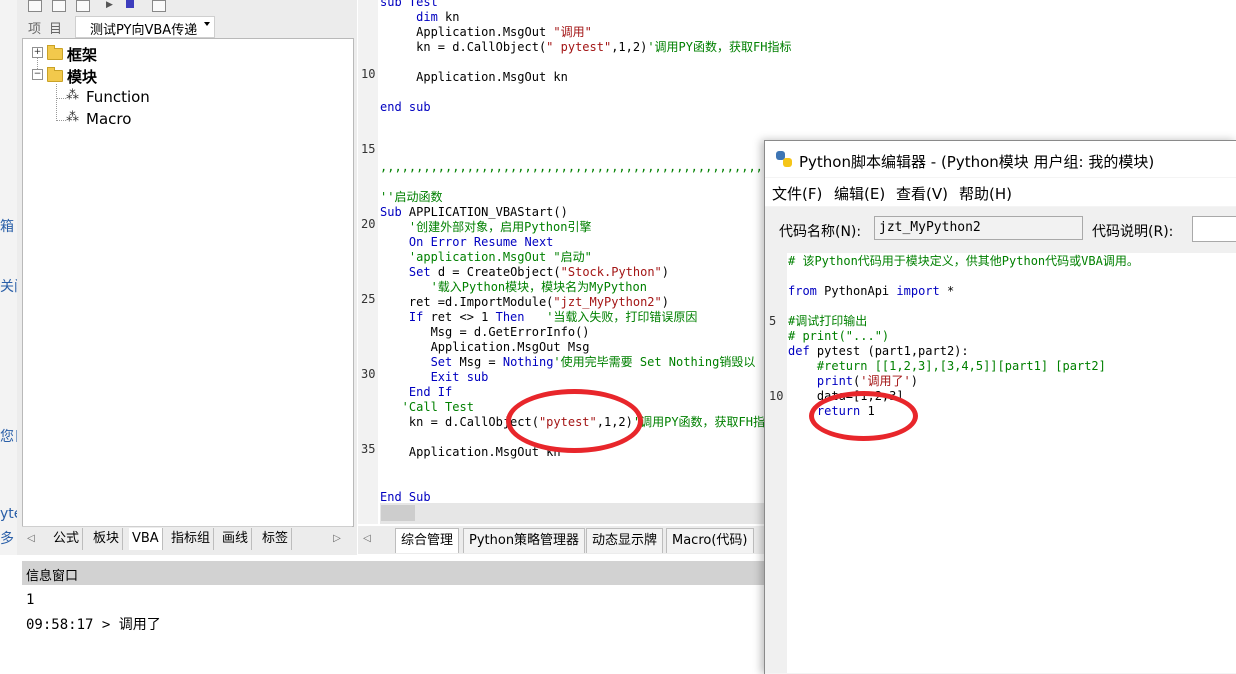 This screenshot has width=1236, height=674. What do you see at coordinates (856, 291) in the screenshot?
I see `code-token: PythonApi` at bounding box center [856, 291].